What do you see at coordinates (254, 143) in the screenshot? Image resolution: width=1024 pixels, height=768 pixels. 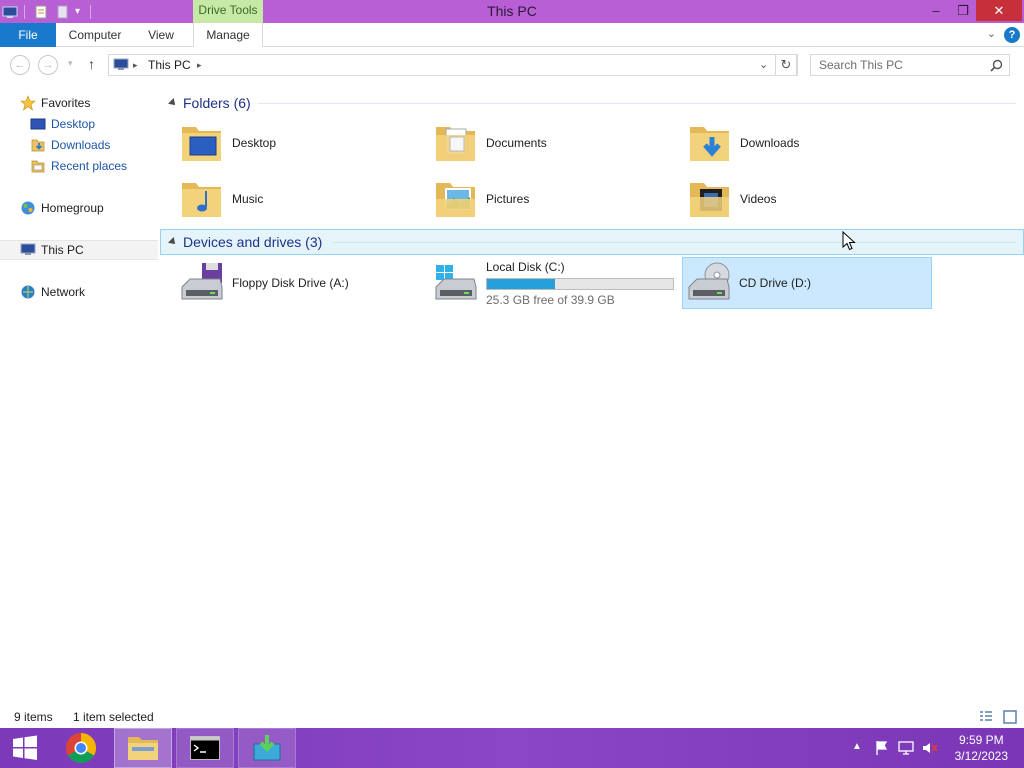 I see `folder-tile-desktop-label: Desktop` at bounding box center [254, 143].